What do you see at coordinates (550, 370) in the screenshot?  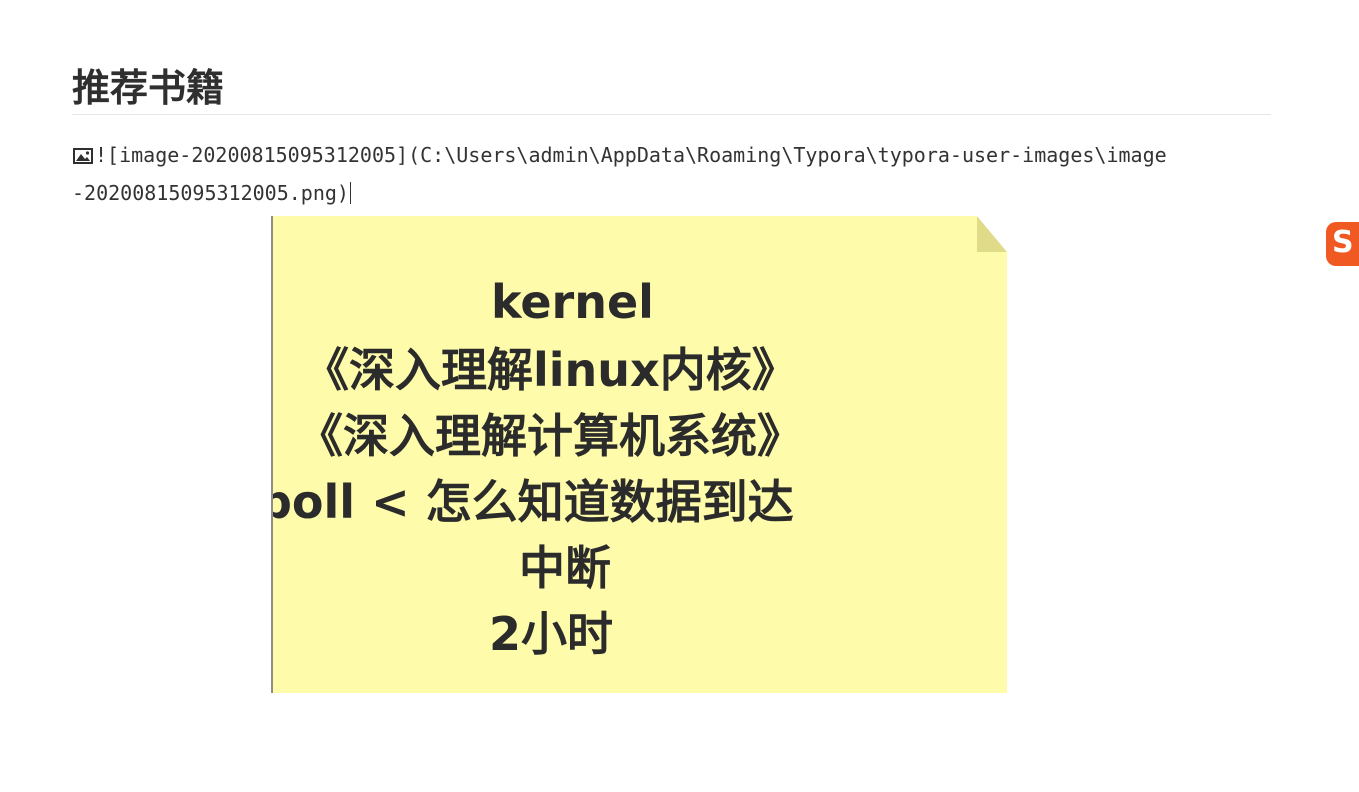 I see `note-line-book-1: 《深入理解linux内核》` at bounding box center [550, 370].